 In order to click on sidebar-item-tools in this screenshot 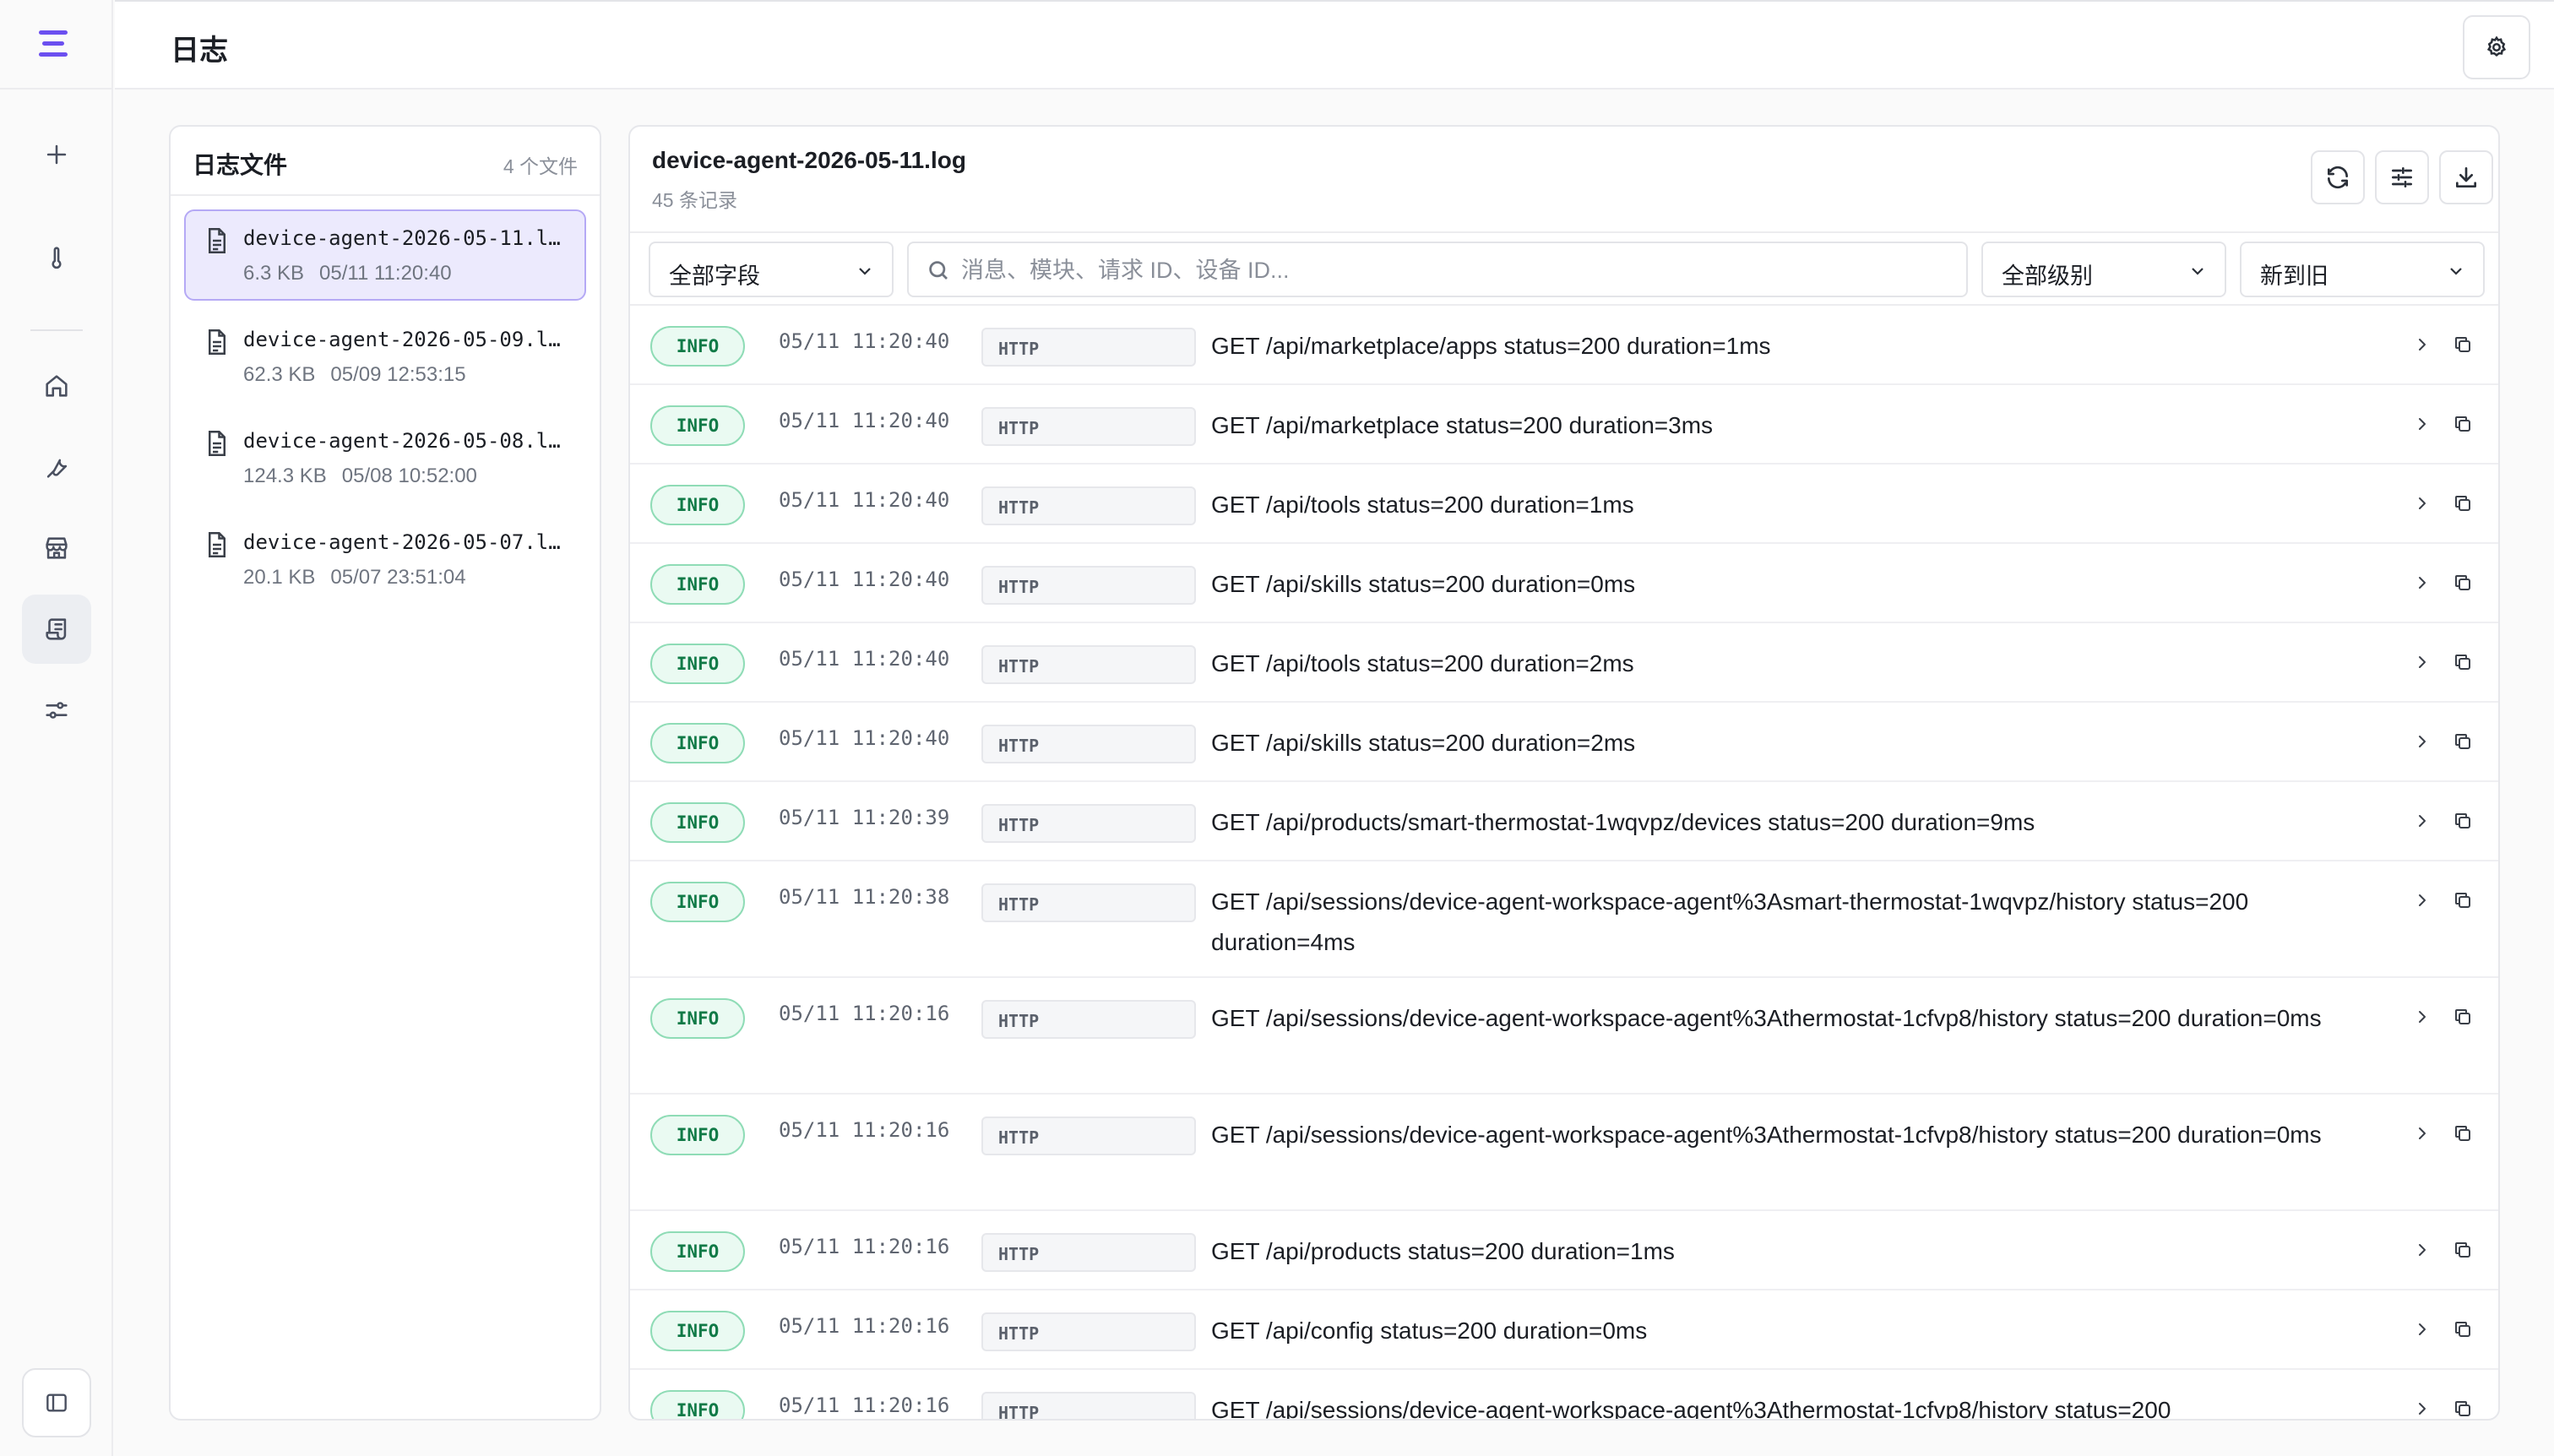, I will do `click(56, 467)`.